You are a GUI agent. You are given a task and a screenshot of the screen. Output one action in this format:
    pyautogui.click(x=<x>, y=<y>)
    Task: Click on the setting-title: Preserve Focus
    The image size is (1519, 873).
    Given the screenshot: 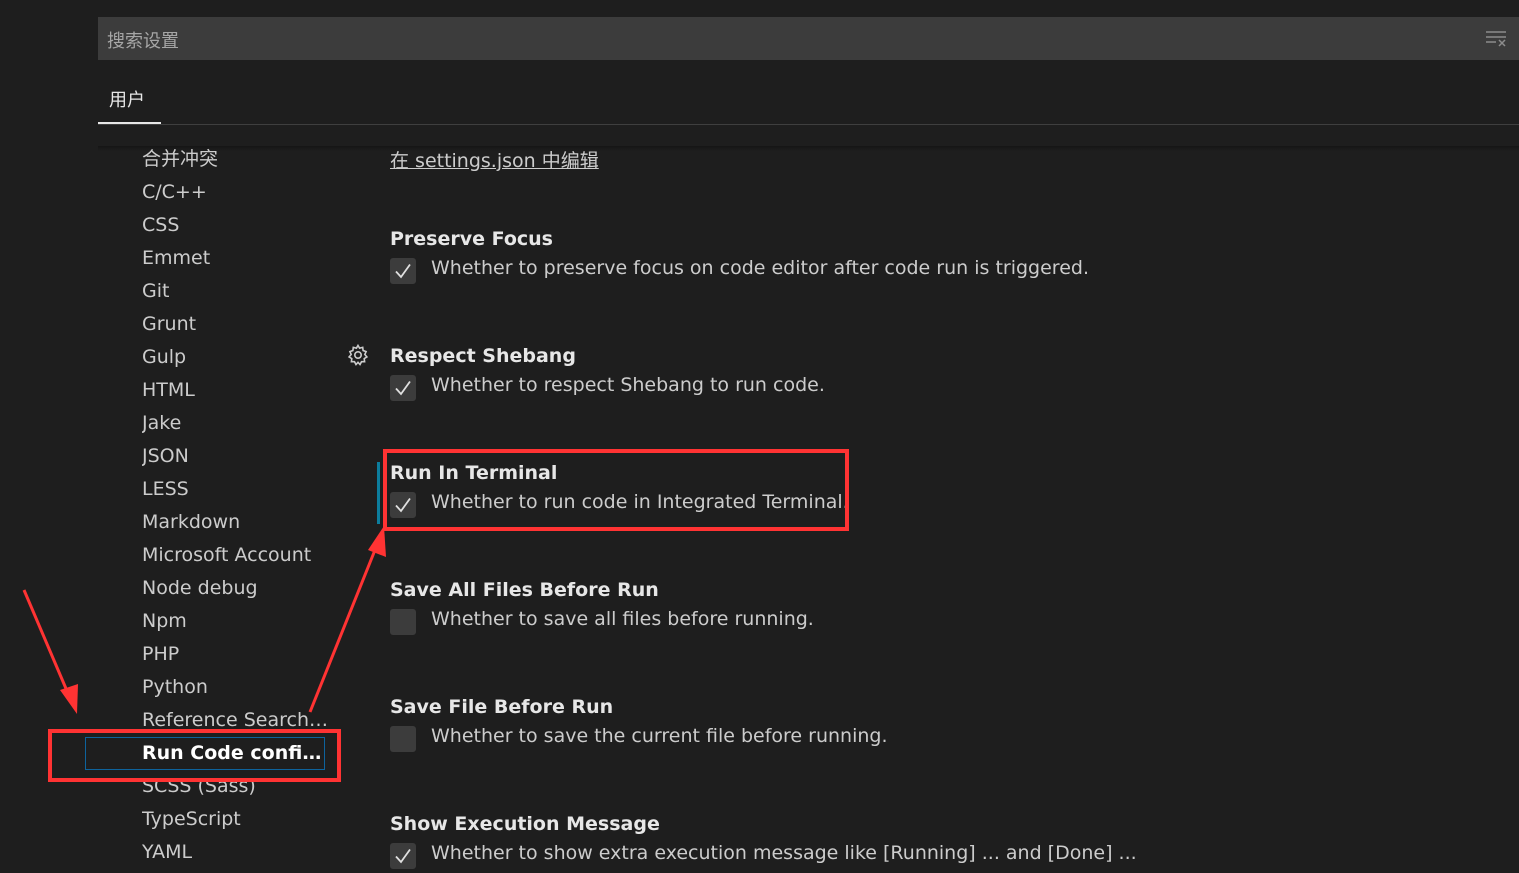 What is the action you would take?
    pyautogui.click(x=471, y=239)
    